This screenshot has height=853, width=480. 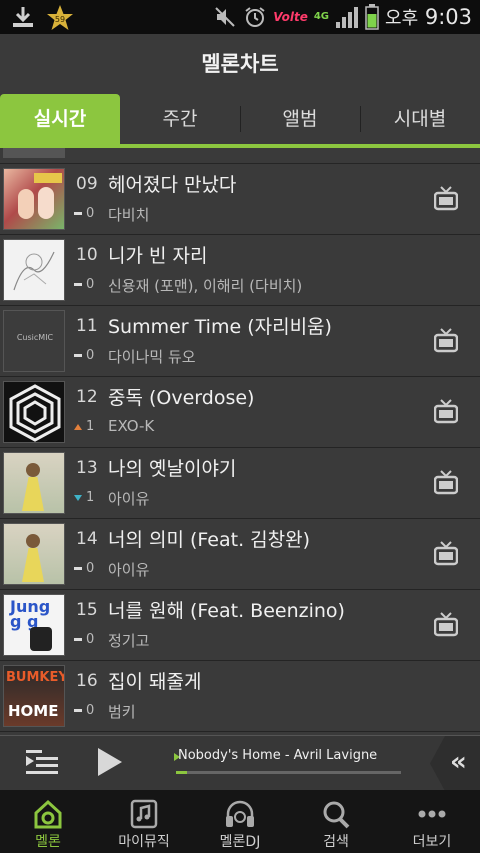 I want to click on search-icon, so click(x=336, y=815).